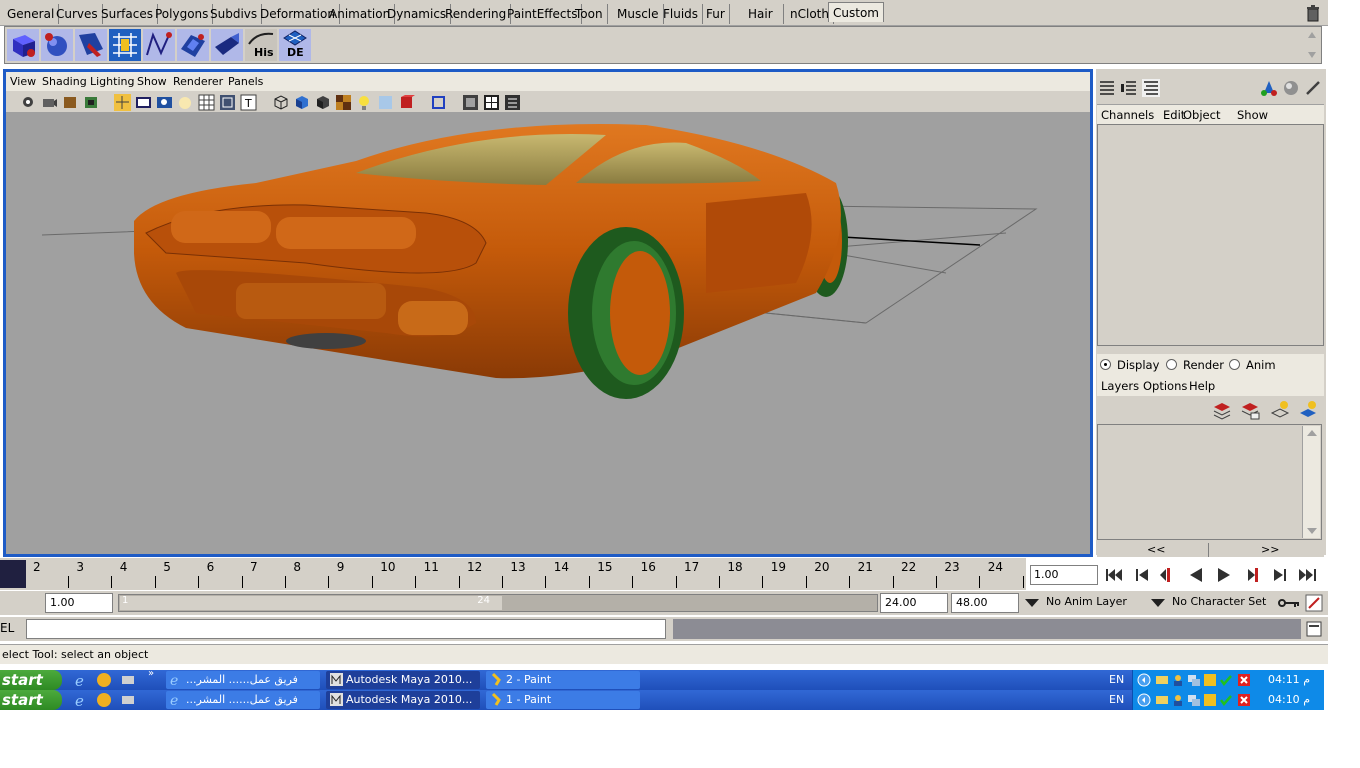 The image size is (1360, 768). I want to click on step-forward-icon, so click(1252, 575).